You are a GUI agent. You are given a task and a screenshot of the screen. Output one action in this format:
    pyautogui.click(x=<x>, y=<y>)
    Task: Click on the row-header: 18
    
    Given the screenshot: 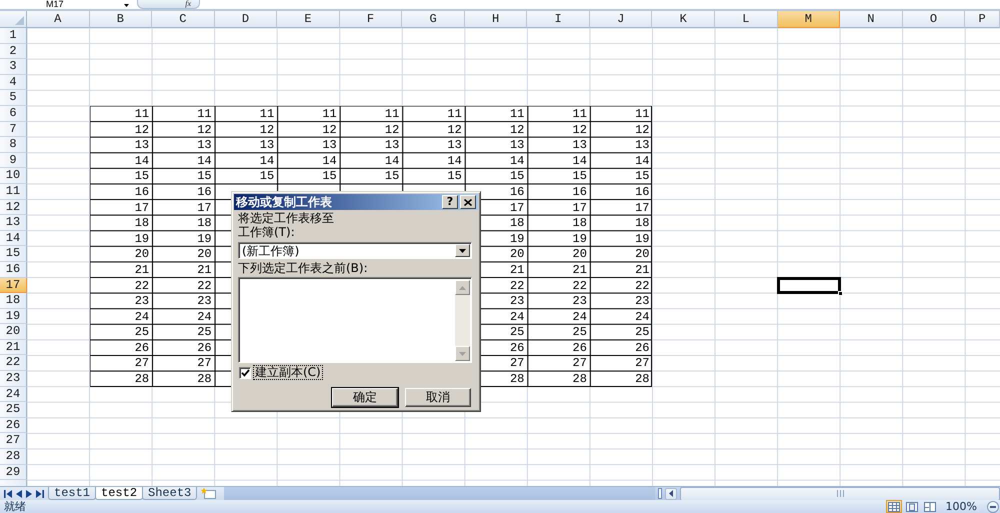 What is the action you would take?
    pyautogui.click(x=13, y=301)
    